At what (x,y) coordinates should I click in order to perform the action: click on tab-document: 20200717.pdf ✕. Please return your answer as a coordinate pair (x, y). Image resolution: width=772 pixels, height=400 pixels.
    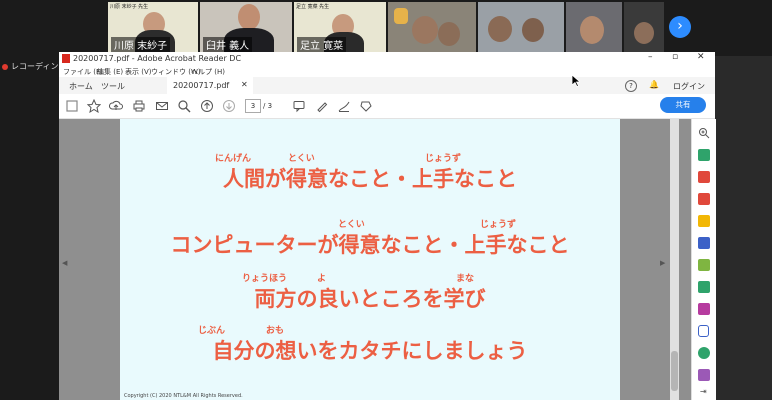
    Looking at the image, I should click on (210, 85).